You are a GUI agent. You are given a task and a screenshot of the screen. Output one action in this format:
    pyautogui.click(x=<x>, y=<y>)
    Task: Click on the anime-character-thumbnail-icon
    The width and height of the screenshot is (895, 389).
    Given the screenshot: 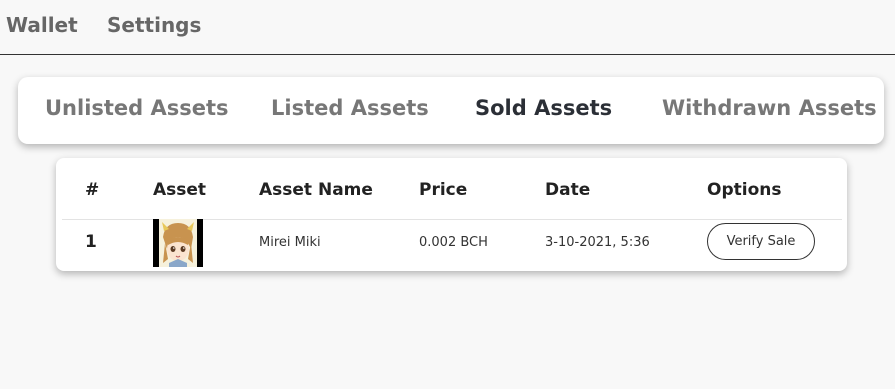 What is the action you would take?
    pyautogui.click(x=178, y=243)
    